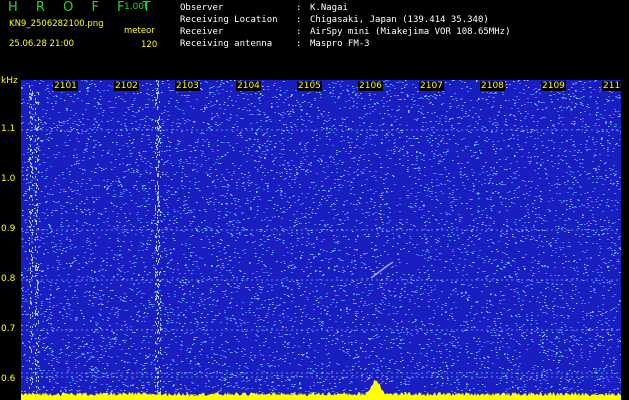  Describe the element at coordinates (229, 20) in the screenshot. I see `info-key: Receiving Location` at that location.